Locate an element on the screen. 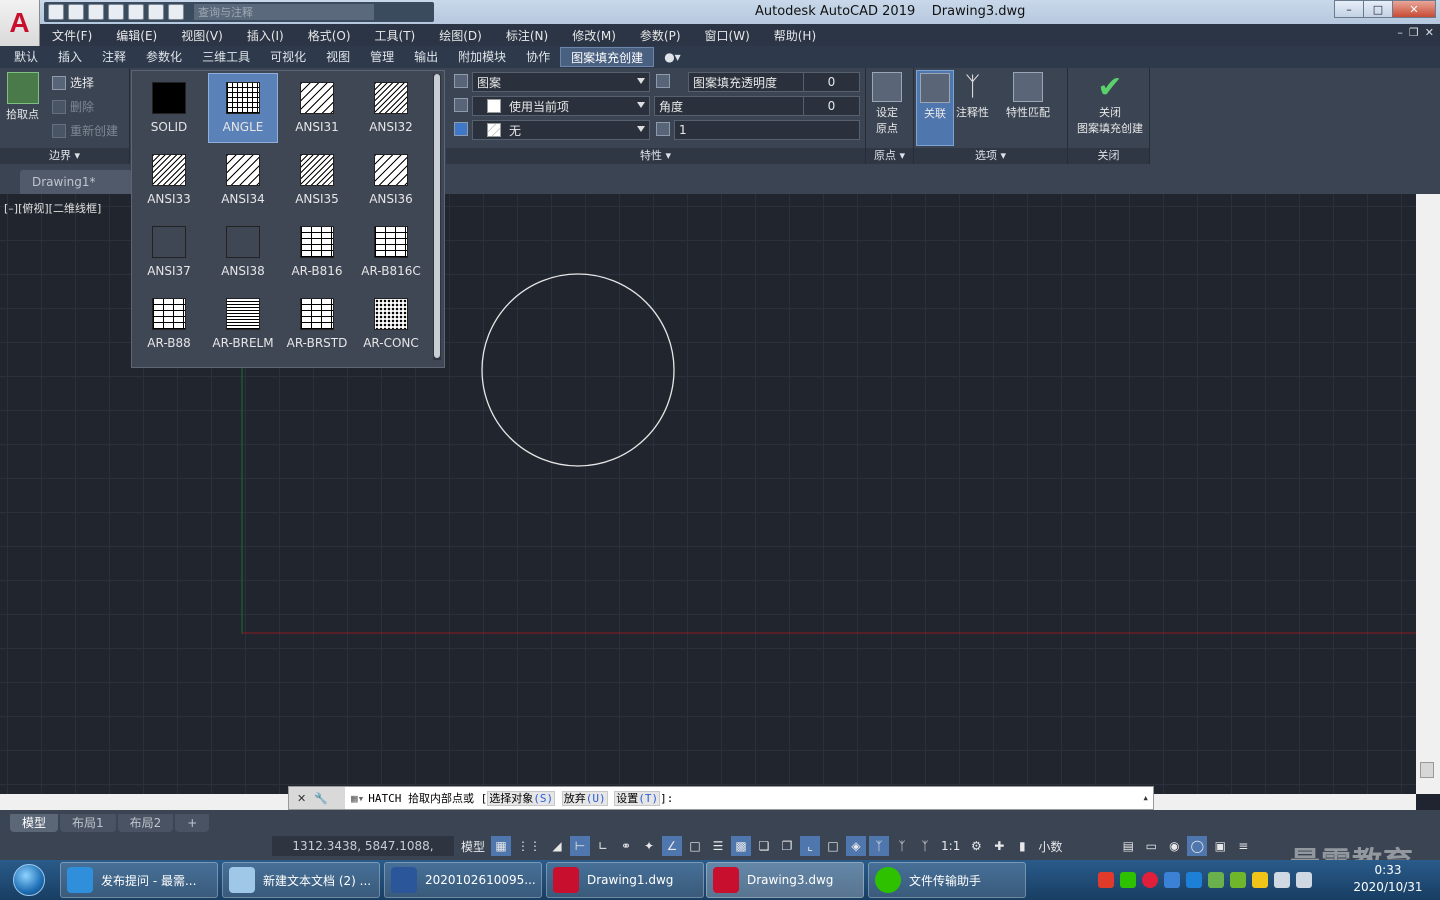 The image size is (1440, 900). application-menu-button: A is located at coordinates (20, 23).